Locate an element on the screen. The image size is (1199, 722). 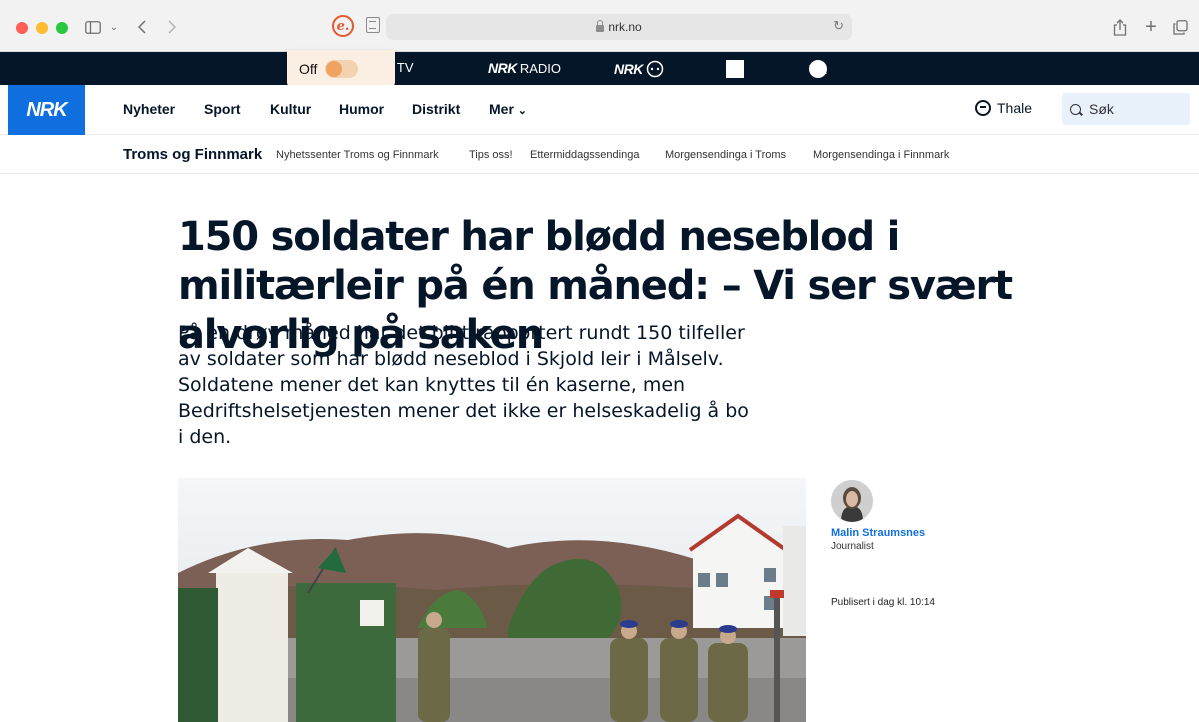
yr-label: YR is located at coordinates (818, 69).